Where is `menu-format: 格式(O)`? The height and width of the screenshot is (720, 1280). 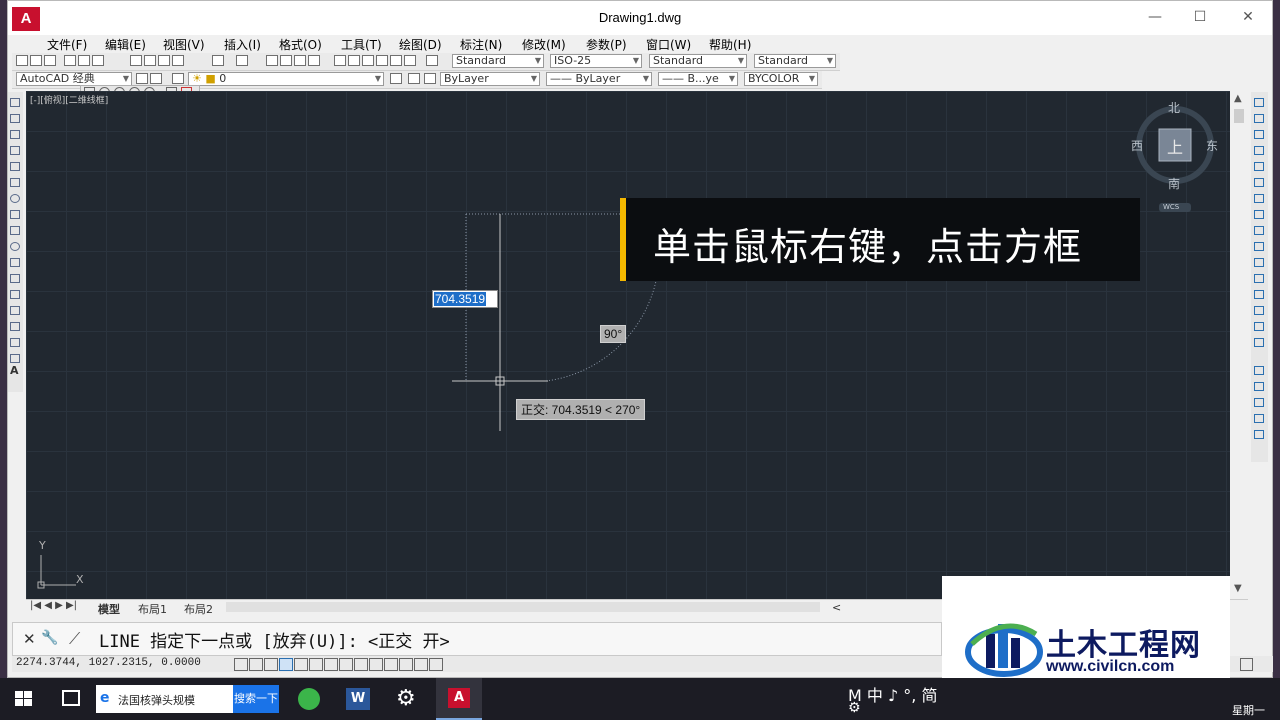
menu-format: 格式(O) is located at coordinates (300, 44).